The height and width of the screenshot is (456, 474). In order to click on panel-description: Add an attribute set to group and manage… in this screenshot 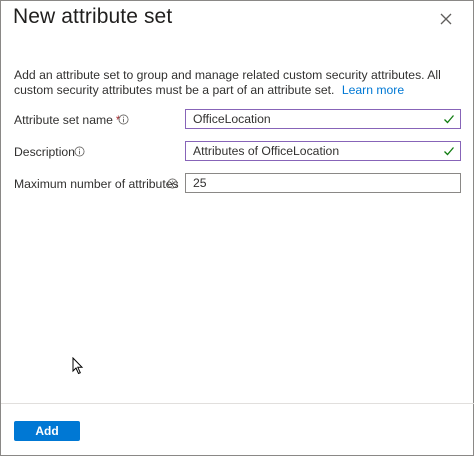, I will do `click(239, 83)`.